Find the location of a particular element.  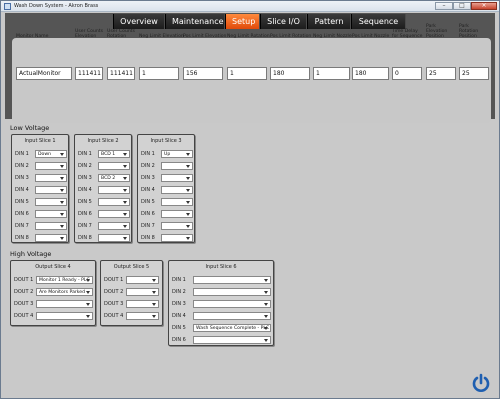

high-voltage-heading: High Voltage is located at coordinates (31, 254).